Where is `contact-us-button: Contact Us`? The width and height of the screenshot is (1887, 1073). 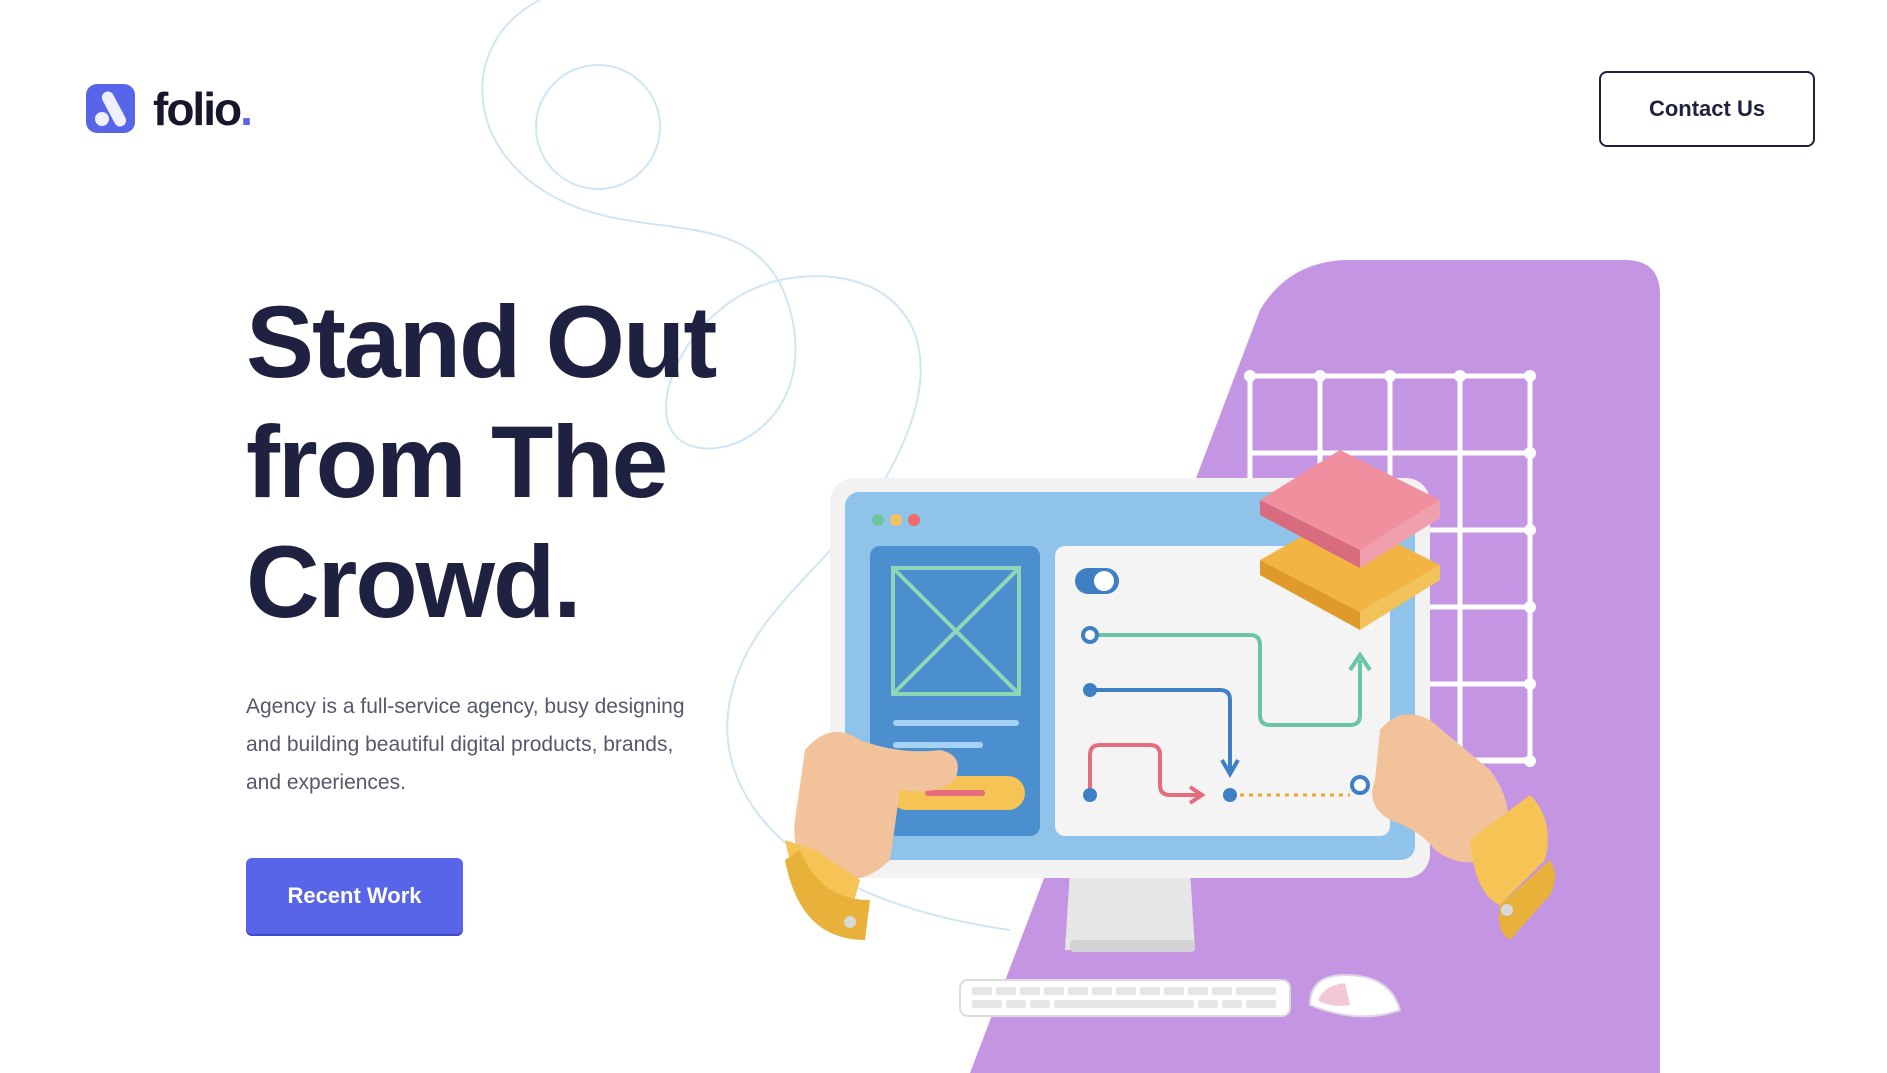 contact-us-button: Contact Us is located at coordinates (1707, 109).